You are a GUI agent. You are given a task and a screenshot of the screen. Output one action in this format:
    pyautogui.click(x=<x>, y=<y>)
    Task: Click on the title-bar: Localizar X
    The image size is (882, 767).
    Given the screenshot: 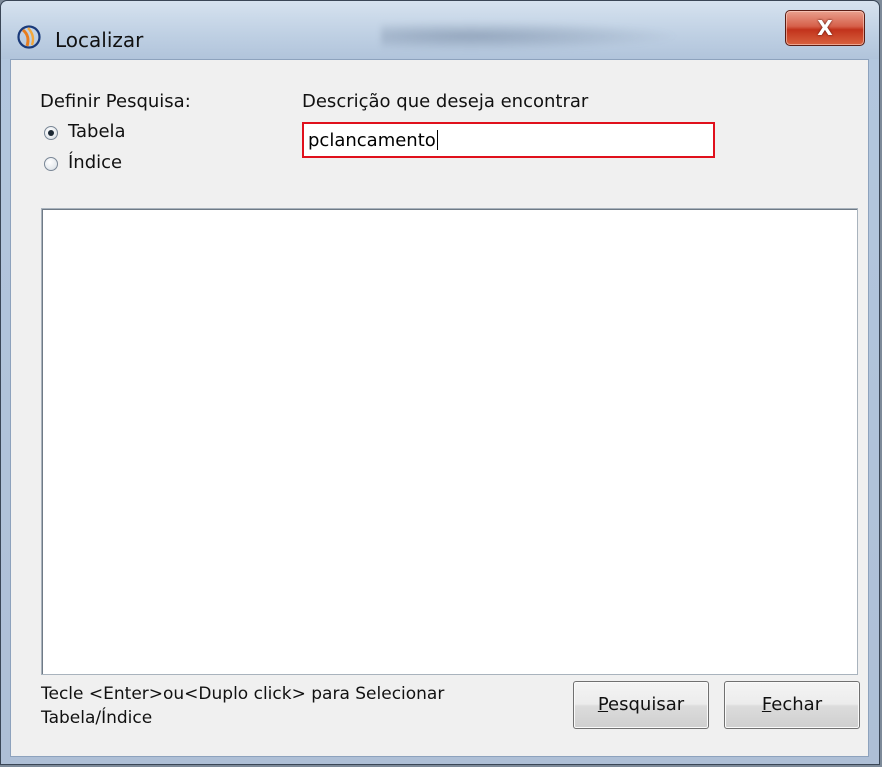 What is the action you would take?
    pyautogui.click(x=440, y=30)
    